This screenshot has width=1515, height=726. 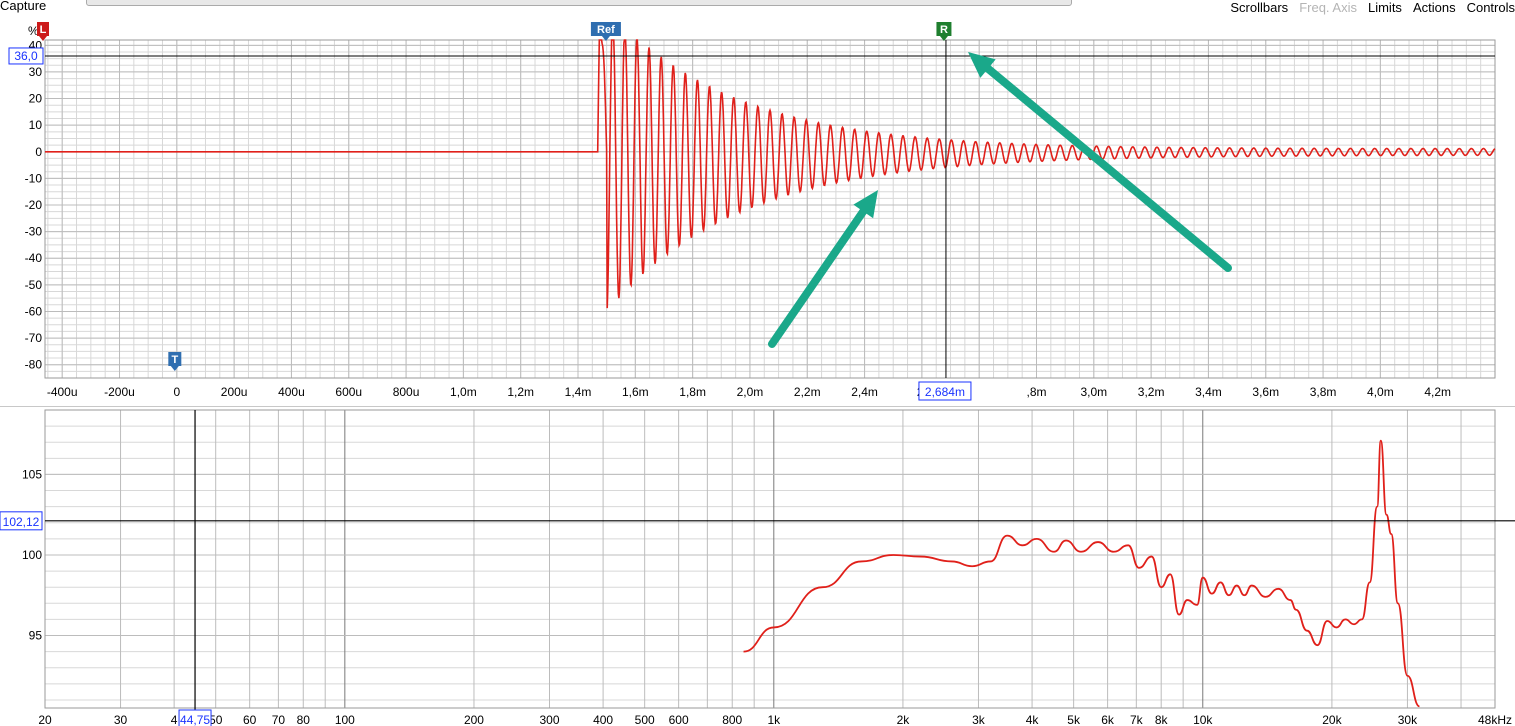 I want to click on right-marker-label: R, so click(x=944, y=30).